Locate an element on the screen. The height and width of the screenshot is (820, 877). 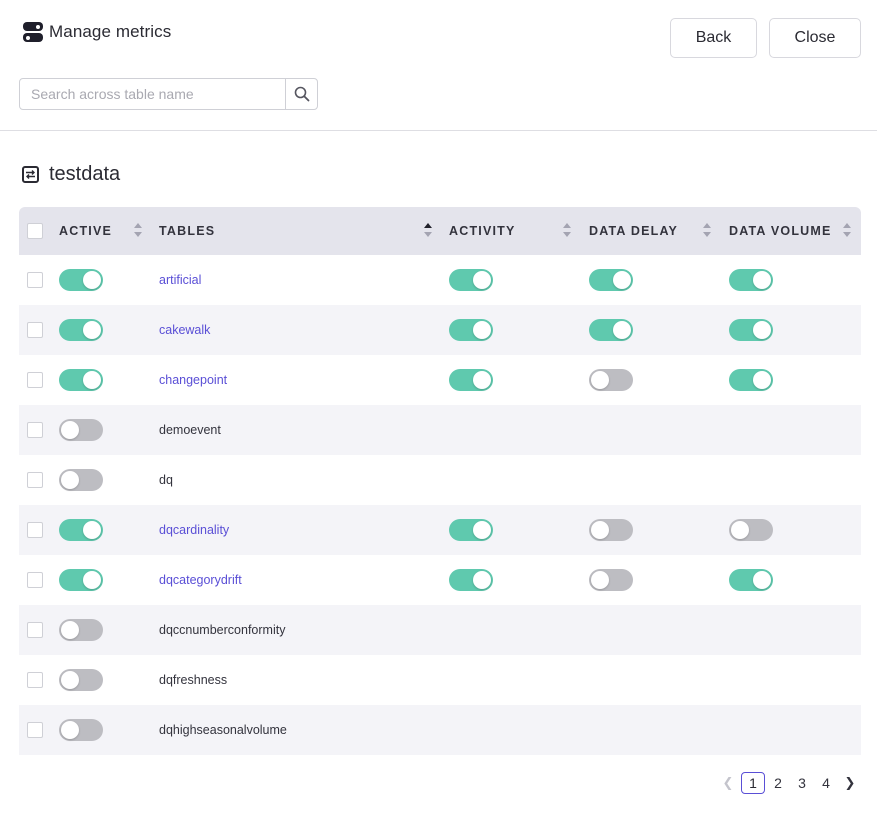
search-button is located at coordinates (301, 94).